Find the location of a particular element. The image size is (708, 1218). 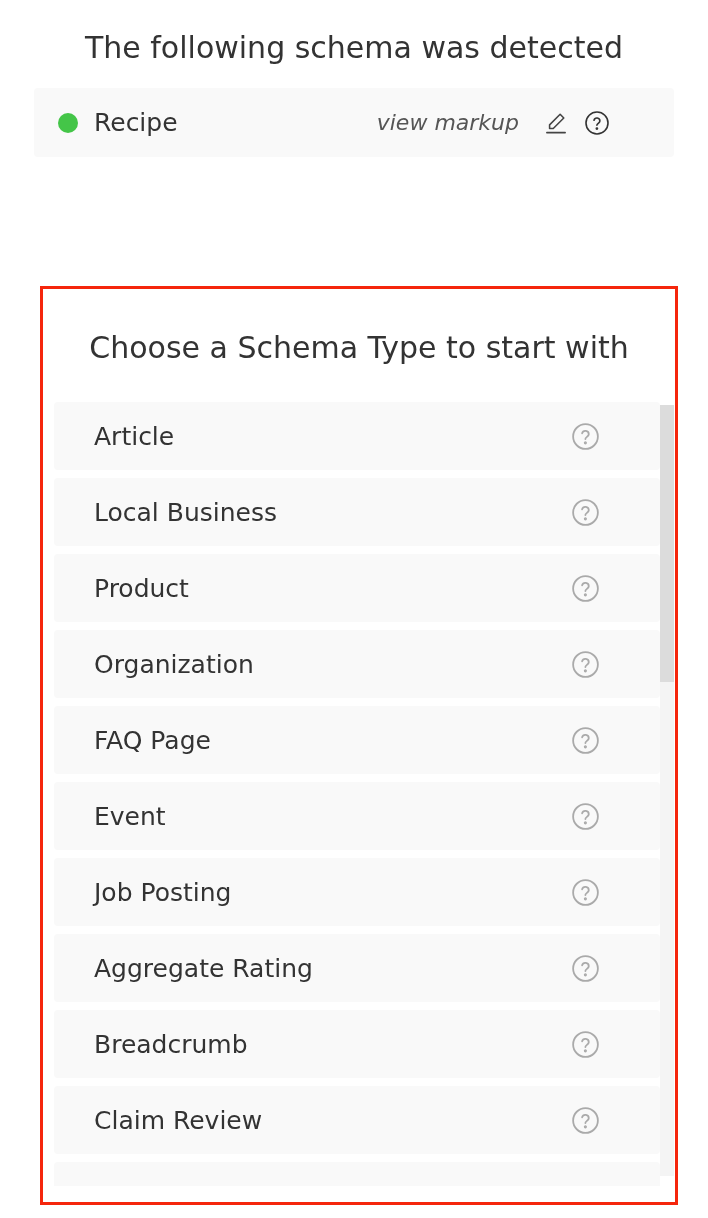

schema-type-item: FAQ Page is located at coordinates (357, 740).